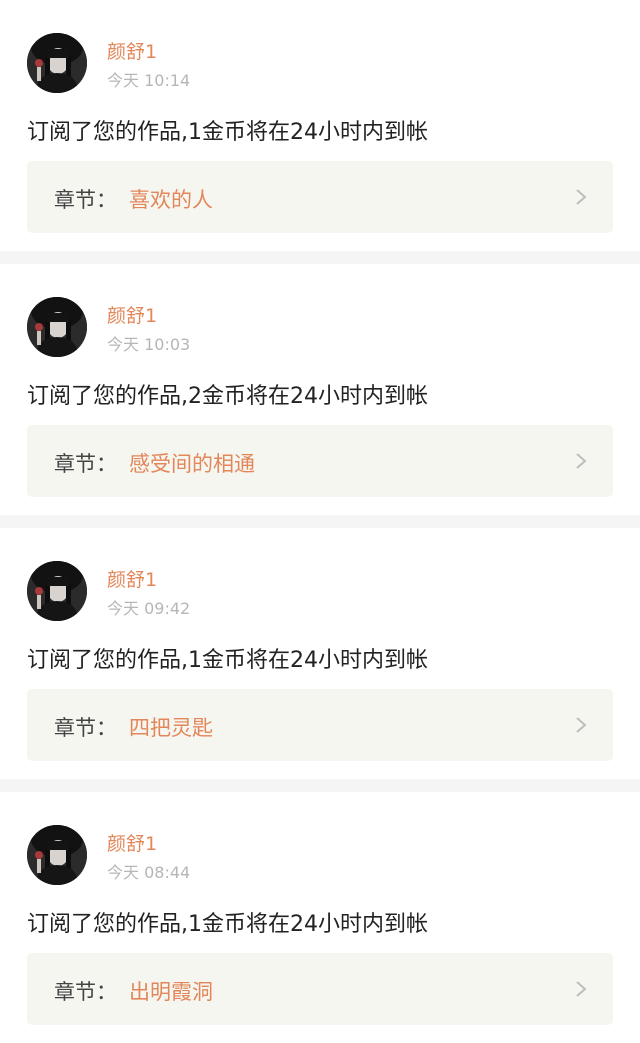  Describe the element at coordinates (227, 396) in the screenshot. I see `notification-message: 订阅了您的作品,2金币将在24小时内到帐` at that location.